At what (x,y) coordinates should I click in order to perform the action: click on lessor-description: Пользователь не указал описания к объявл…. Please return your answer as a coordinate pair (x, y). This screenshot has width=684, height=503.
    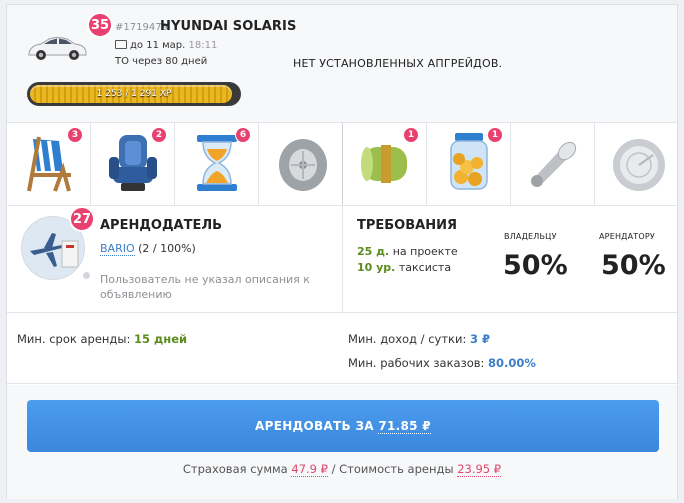
    Looking at the image, I should click on (205, 287).